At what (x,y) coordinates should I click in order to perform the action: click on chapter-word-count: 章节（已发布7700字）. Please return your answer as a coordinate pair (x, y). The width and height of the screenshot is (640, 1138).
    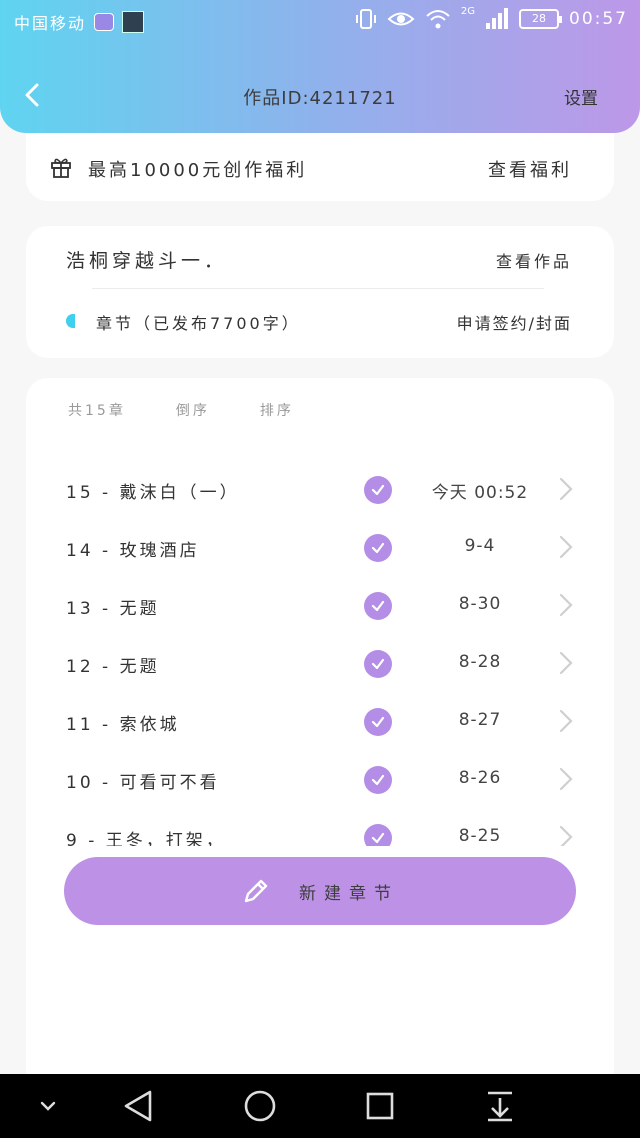
    Looking at the image, I should click on (198, 323).